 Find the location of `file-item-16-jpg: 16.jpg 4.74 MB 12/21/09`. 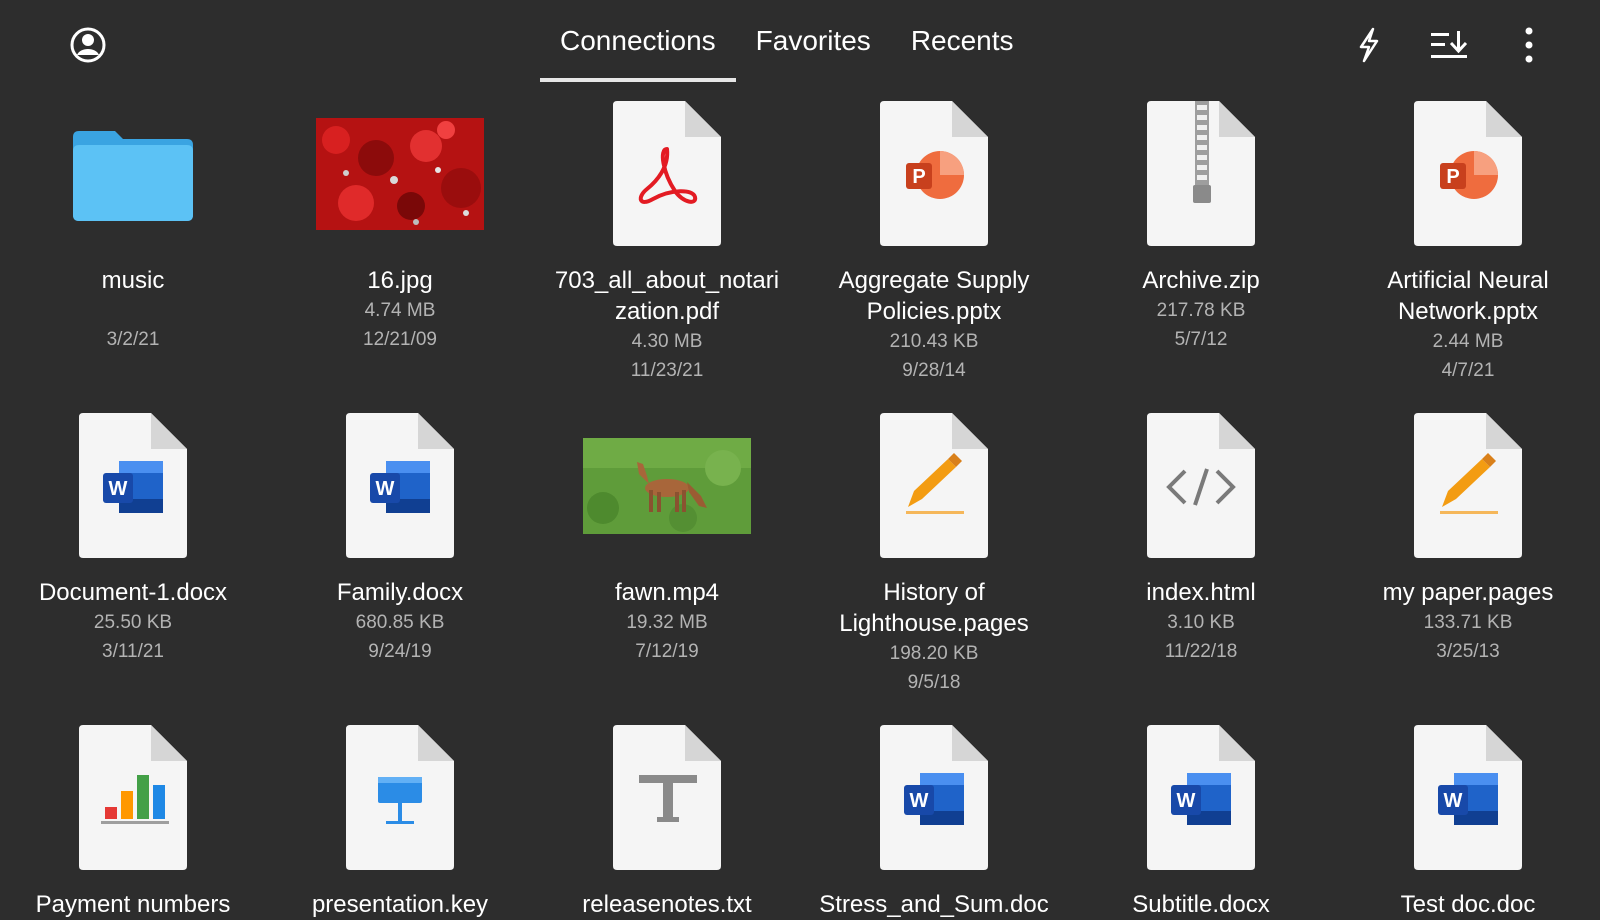

file-item-16-jpg: 16.jpg 4.74 MB 12/21/09 is located at coordinates (400, 225).